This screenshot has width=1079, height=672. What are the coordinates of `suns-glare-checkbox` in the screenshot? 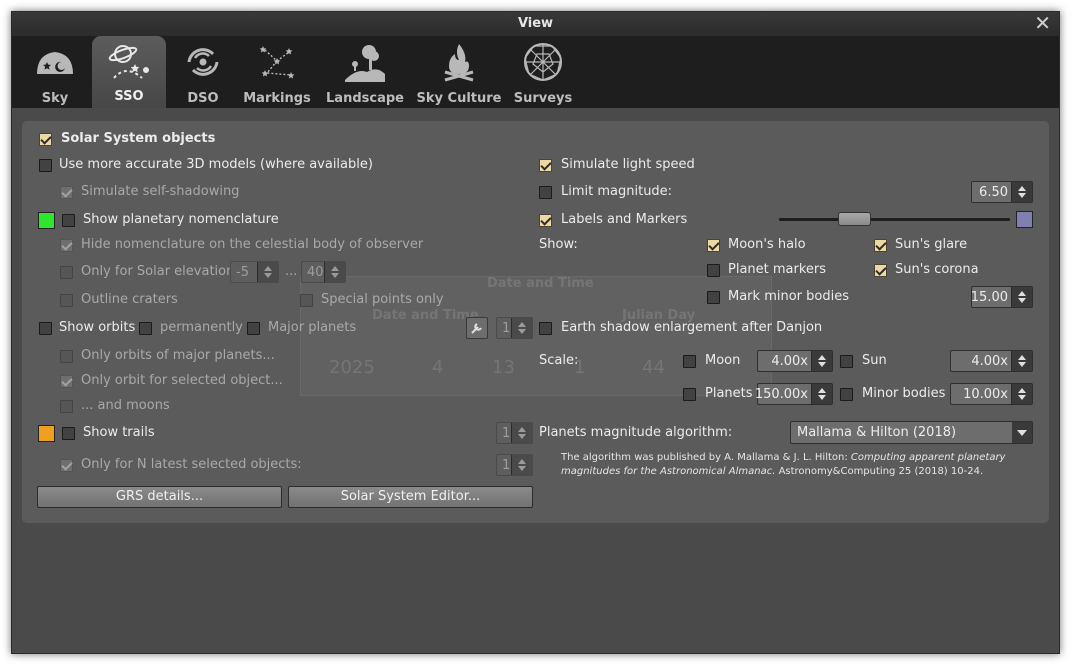 It's located at (880, 245).